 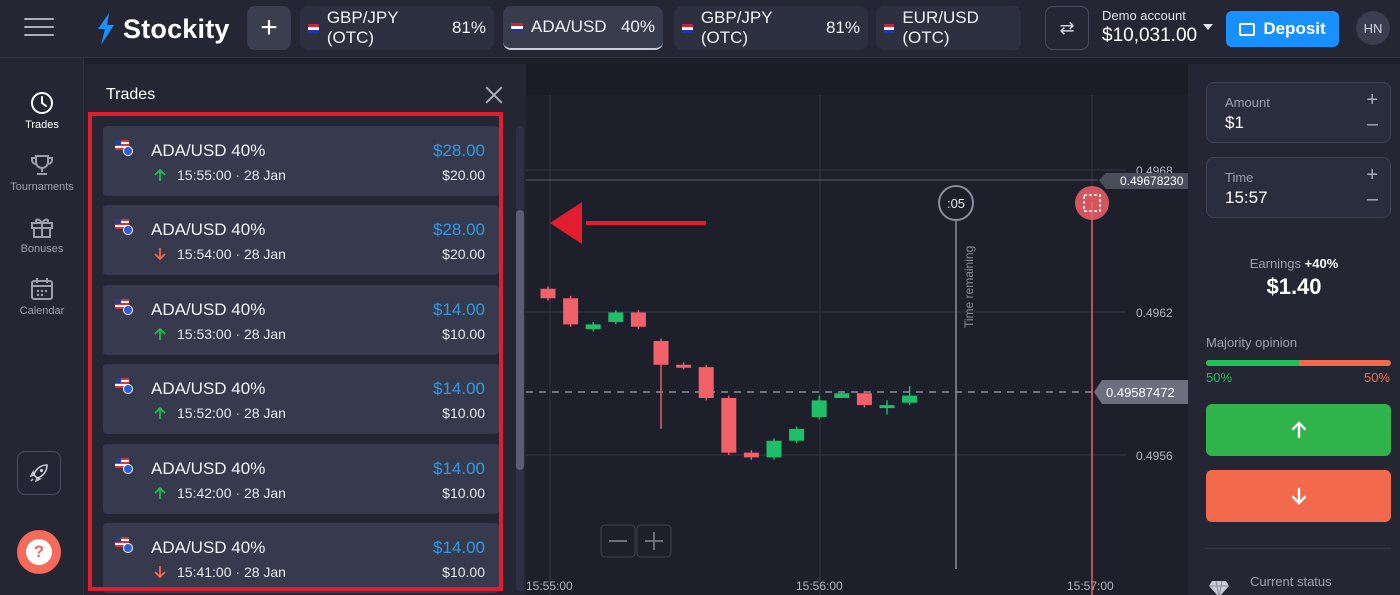 I want to click on sell-down-button, so click(x=1298, y=496).